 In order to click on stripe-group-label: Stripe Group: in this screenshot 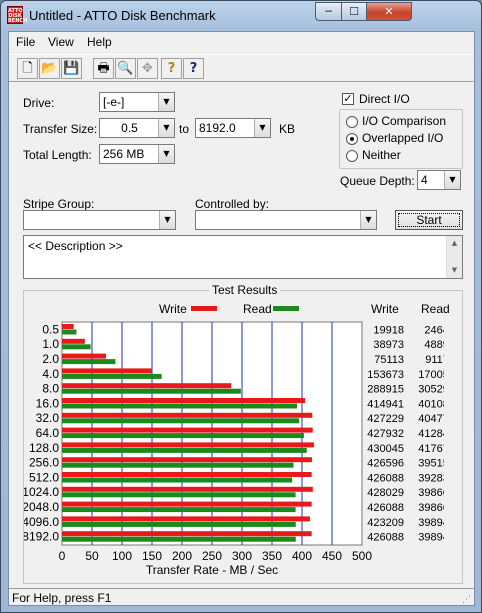, I will do `click(59, 204)`.